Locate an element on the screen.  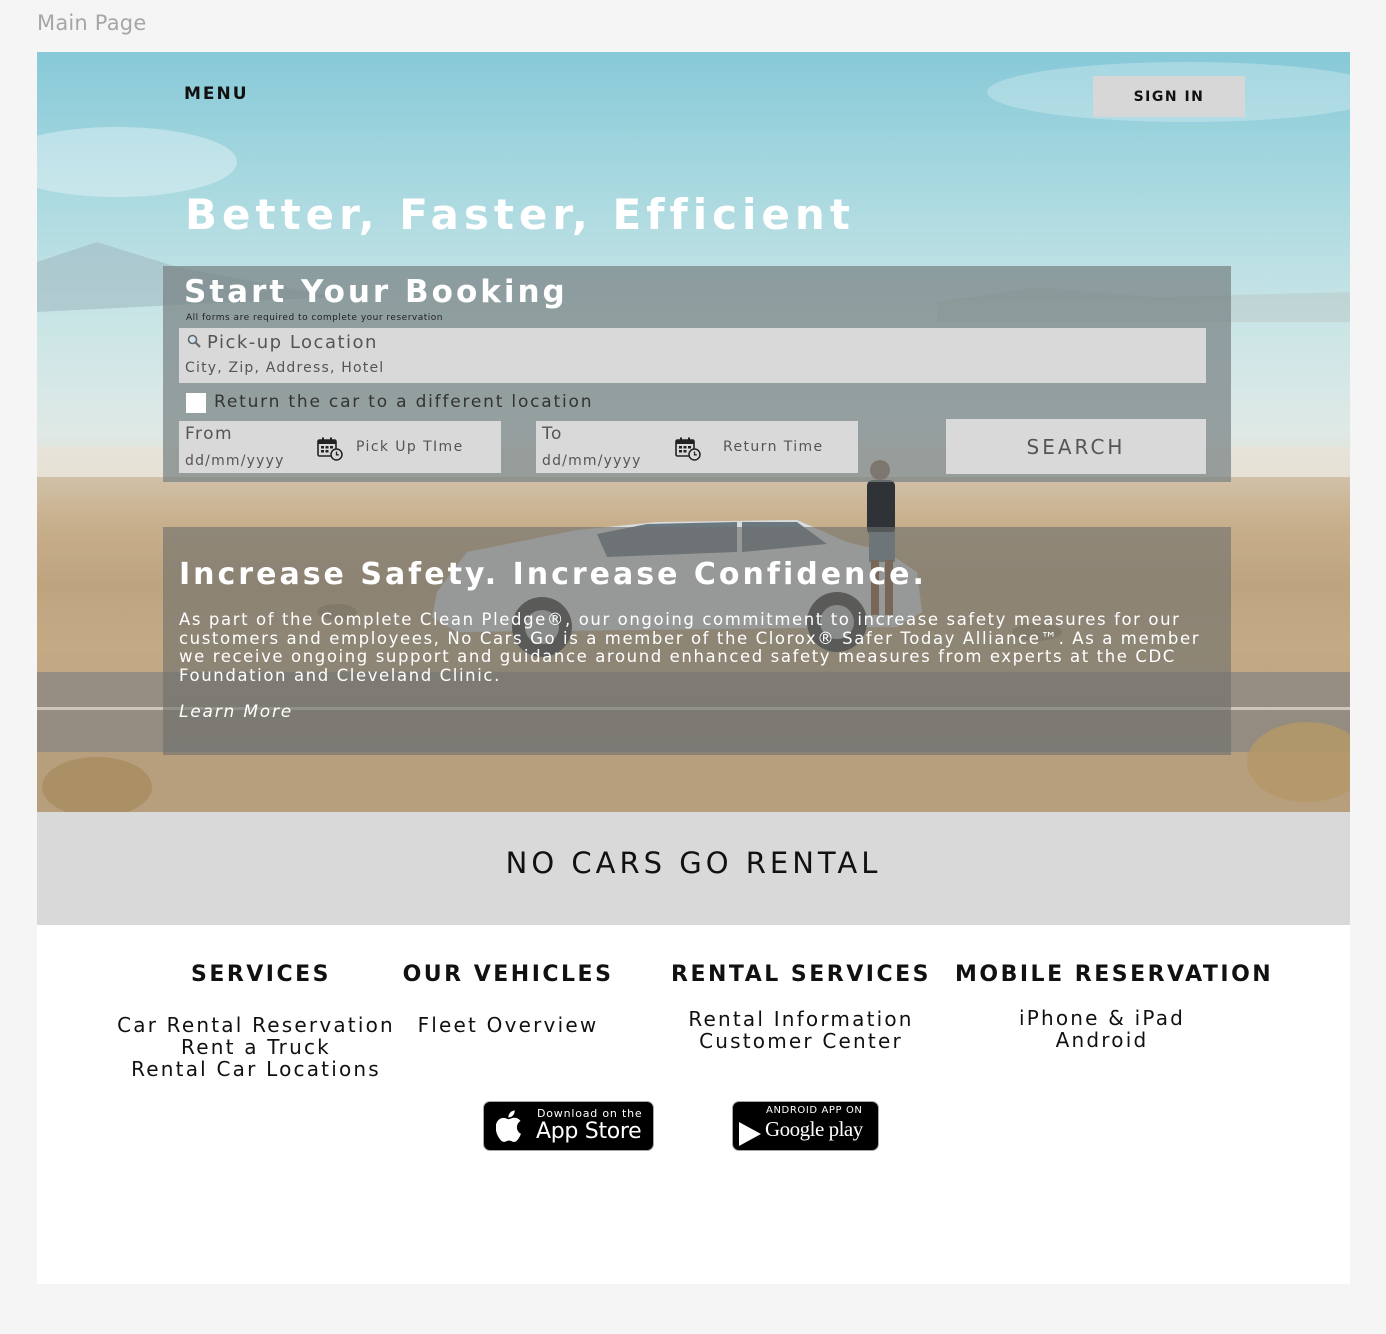
footer-heading: SERVICES is located at coordinates (261, 974).